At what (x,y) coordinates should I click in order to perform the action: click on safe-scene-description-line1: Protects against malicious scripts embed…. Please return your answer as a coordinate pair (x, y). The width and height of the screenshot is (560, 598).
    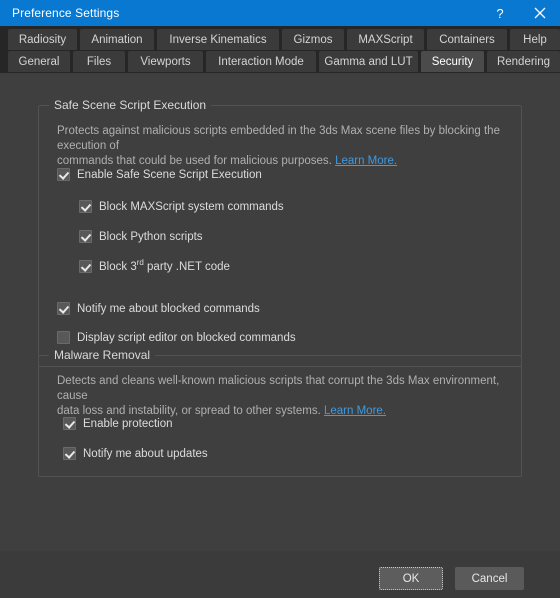
    Looking at the image, I should click on (278, 138).